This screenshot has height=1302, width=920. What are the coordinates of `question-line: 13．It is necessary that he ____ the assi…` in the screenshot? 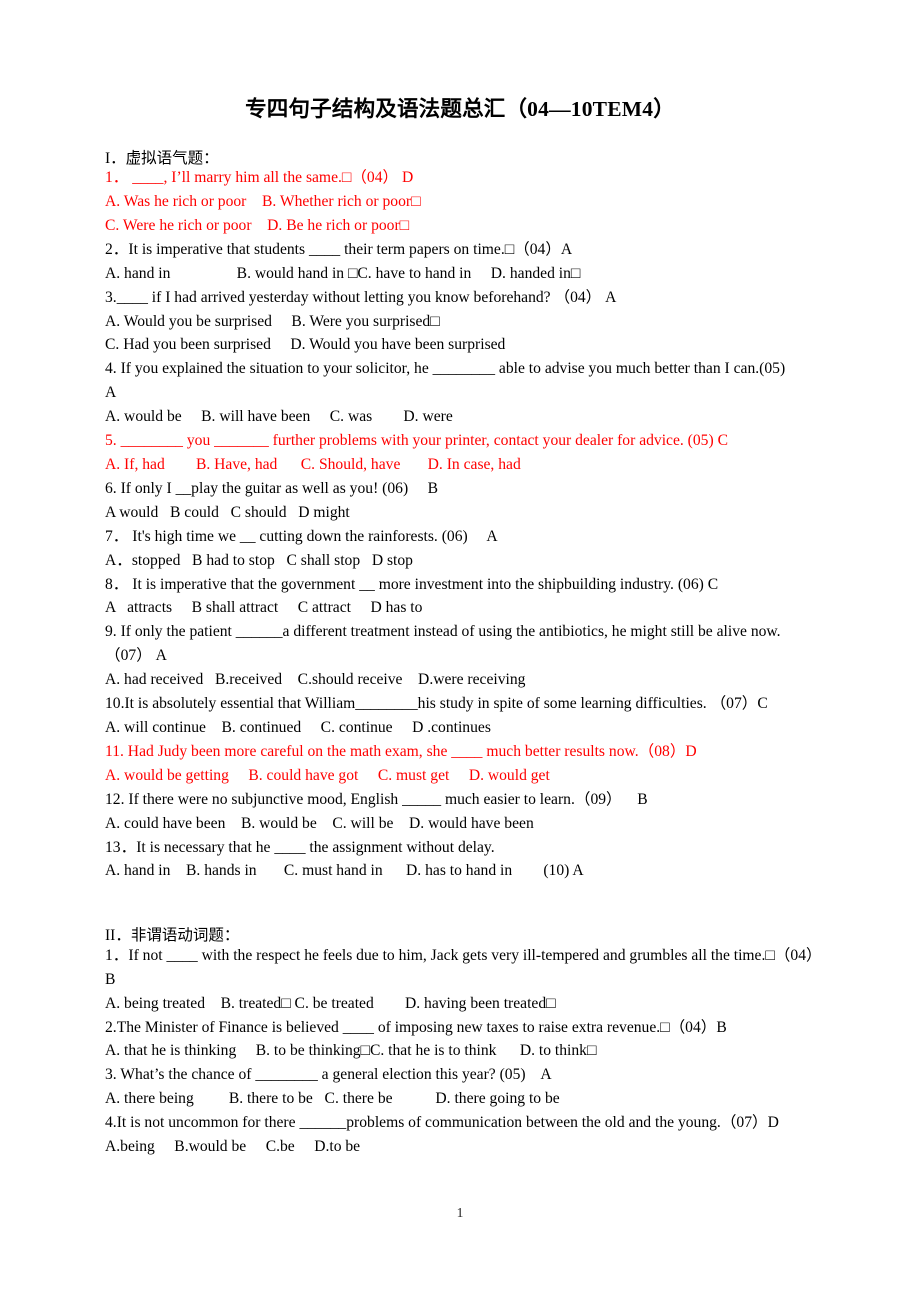 It's located at (300, 847).